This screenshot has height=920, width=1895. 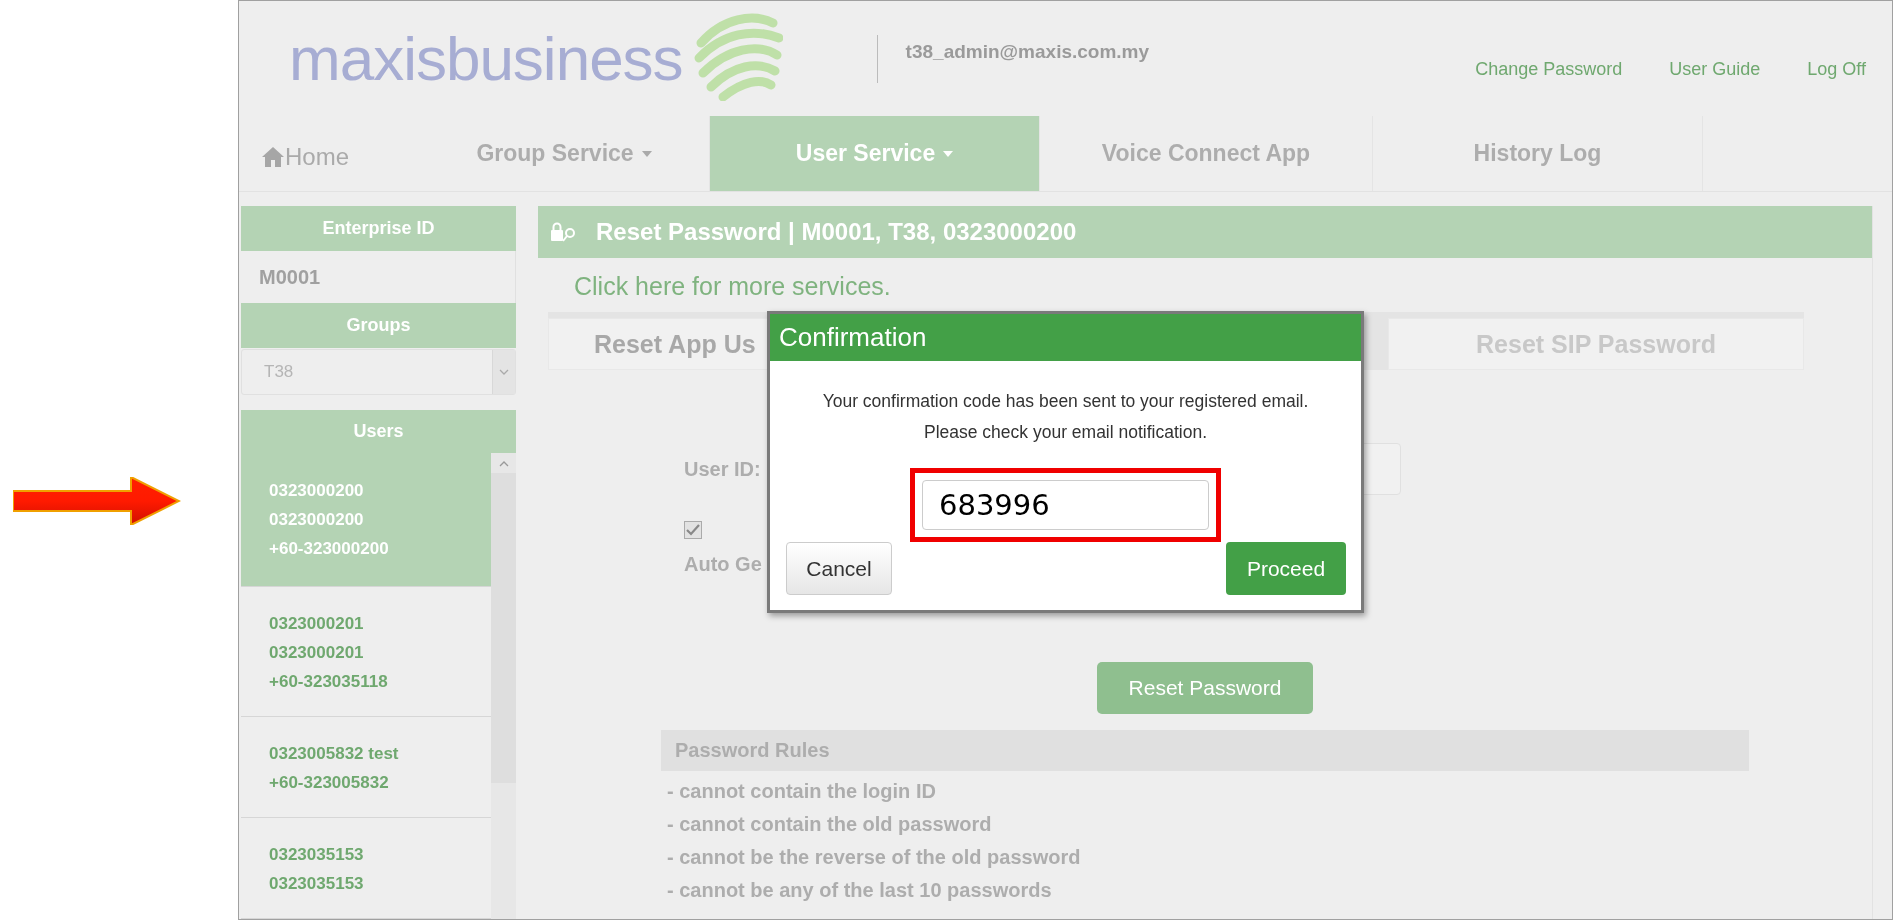 What do you see at coordinates (723, 564) in the screenshot?
I see `checkbox-label: Auto Ge` at bounding box center [723, 564].